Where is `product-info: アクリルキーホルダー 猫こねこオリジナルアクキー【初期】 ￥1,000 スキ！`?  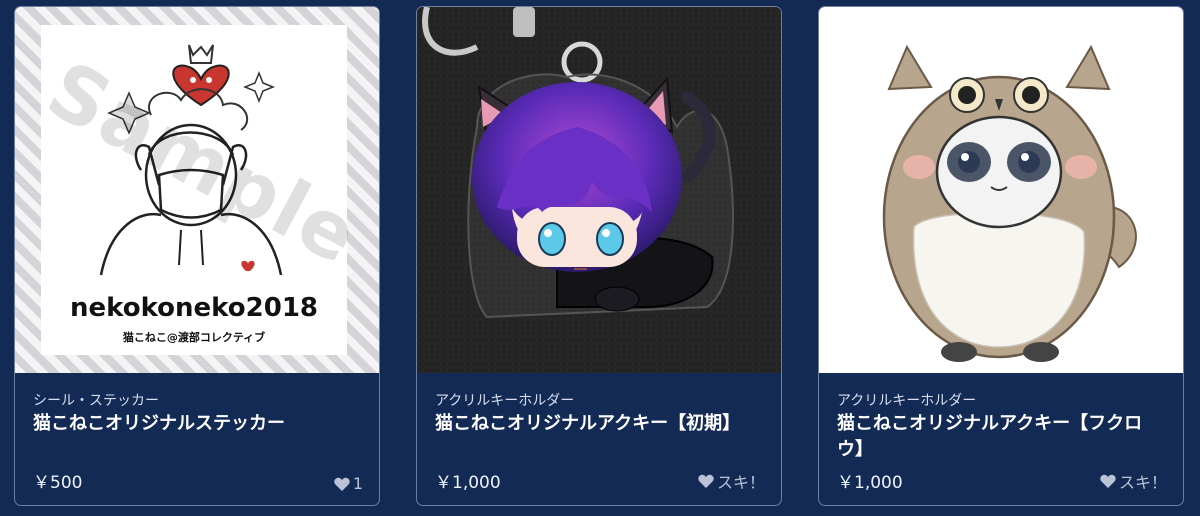 product-info: アクリルキーホルダー 猫こねこオリジナルアクキー【初期】 ￥1,000 スキ！ is located at coordinates (599, 439).